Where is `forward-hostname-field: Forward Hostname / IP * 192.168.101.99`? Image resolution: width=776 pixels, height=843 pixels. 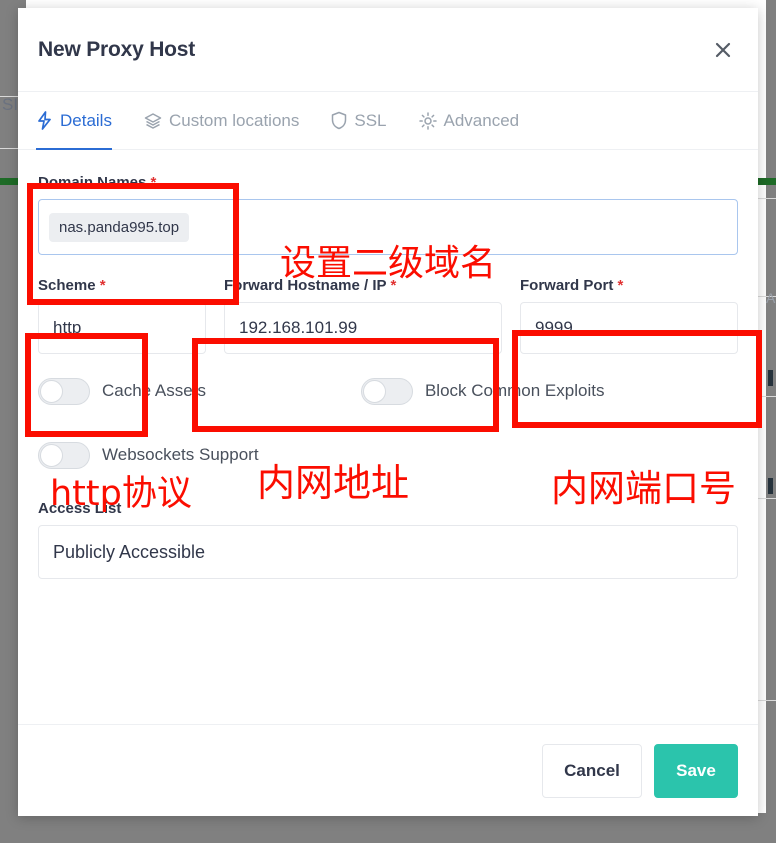
forward-hostname-field: Forward Hostname / IP * 192.168.101.99 is located at coordinates (363, 315).